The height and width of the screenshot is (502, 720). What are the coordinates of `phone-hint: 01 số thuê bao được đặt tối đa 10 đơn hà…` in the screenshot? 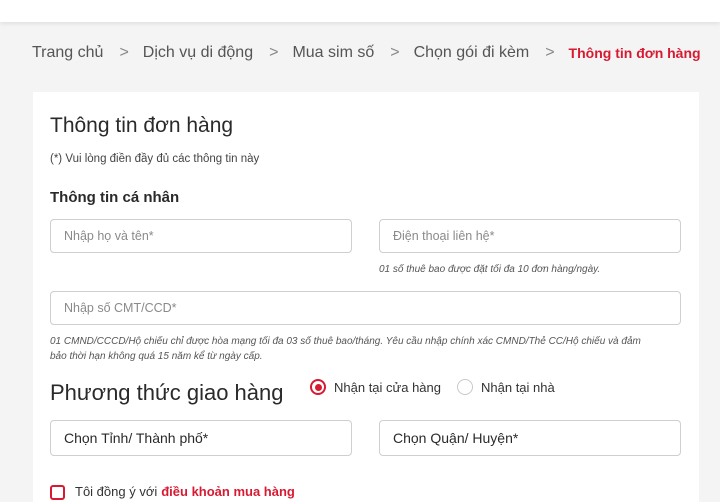 It's located at (490, 269).